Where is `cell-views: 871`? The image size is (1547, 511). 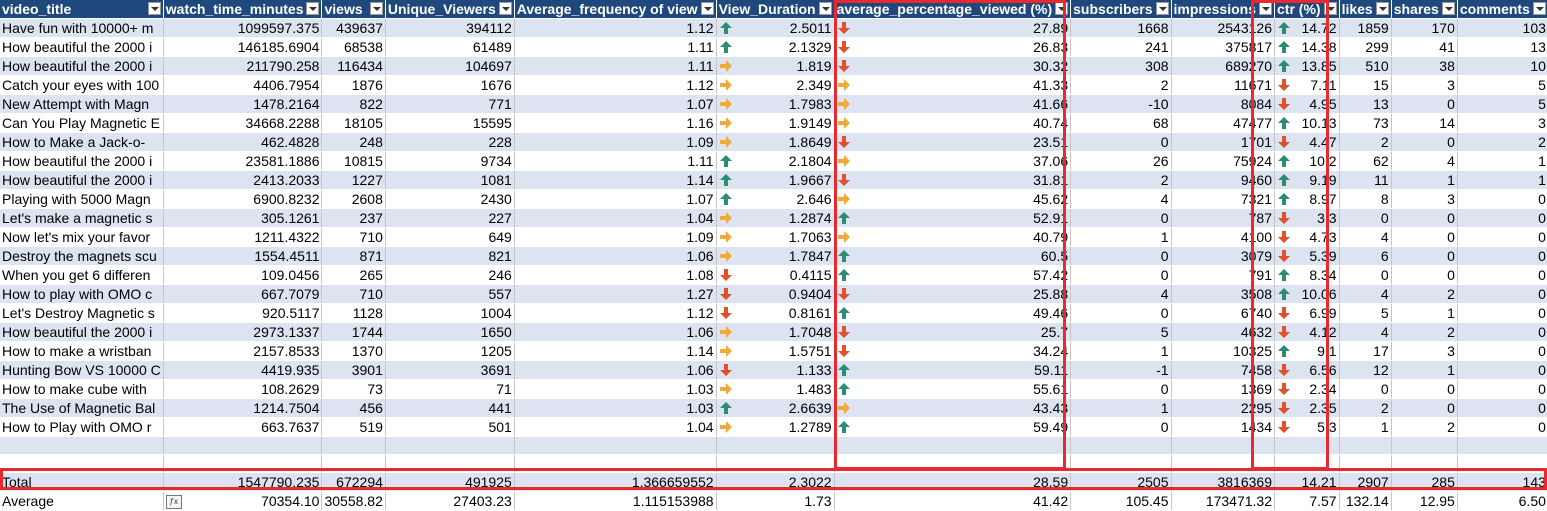
cell-views: 871 is located at coordinates (353, 256).